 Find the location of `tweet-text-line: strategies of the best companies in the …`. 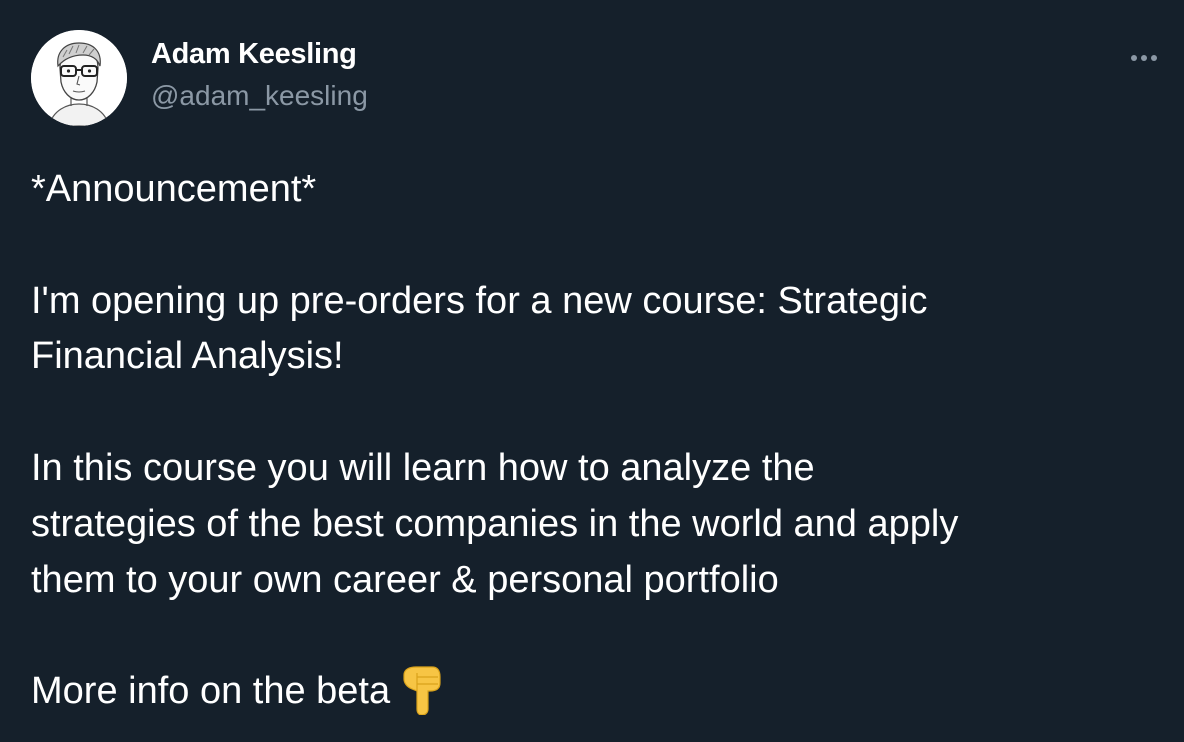

tweet-text-line: strategies of the best companies in the … is located at coordinates (495, 523).